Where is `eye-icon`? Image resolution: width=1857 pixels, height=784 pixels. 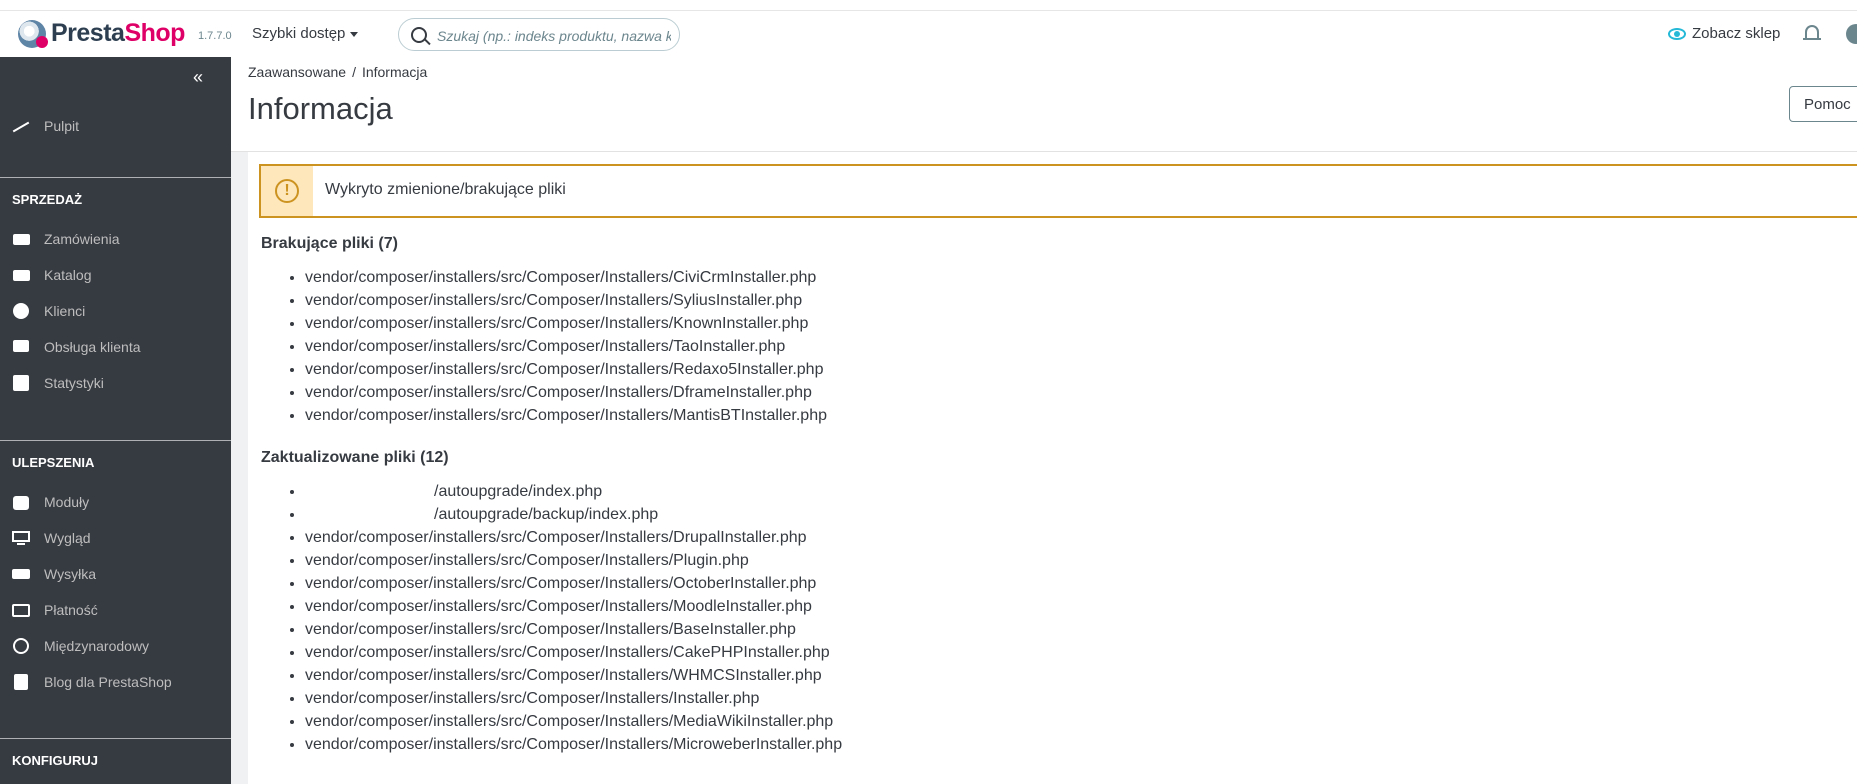 eye-icon is located at coordinates (1677, 33).